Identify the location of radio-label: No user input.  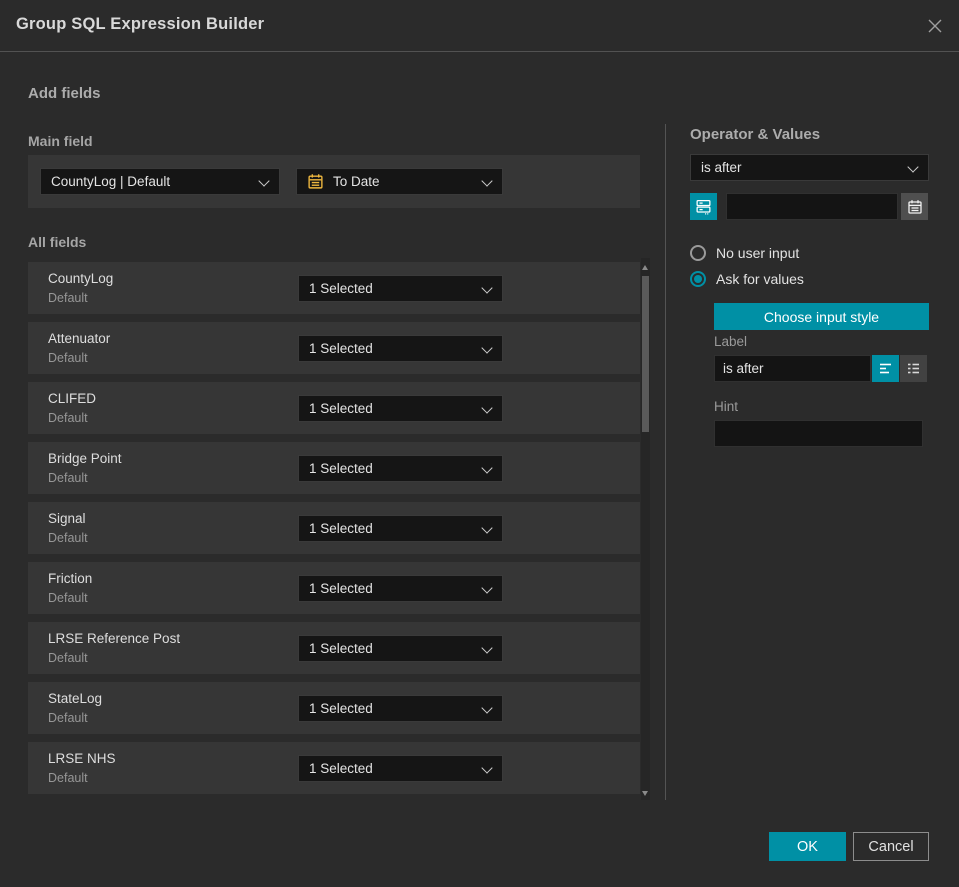
(758, 253).